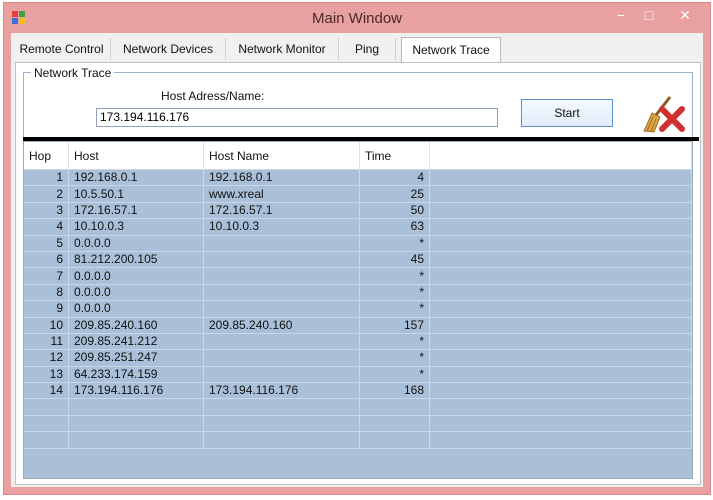  I want to click on time-cell: 63, so click(394, 227).